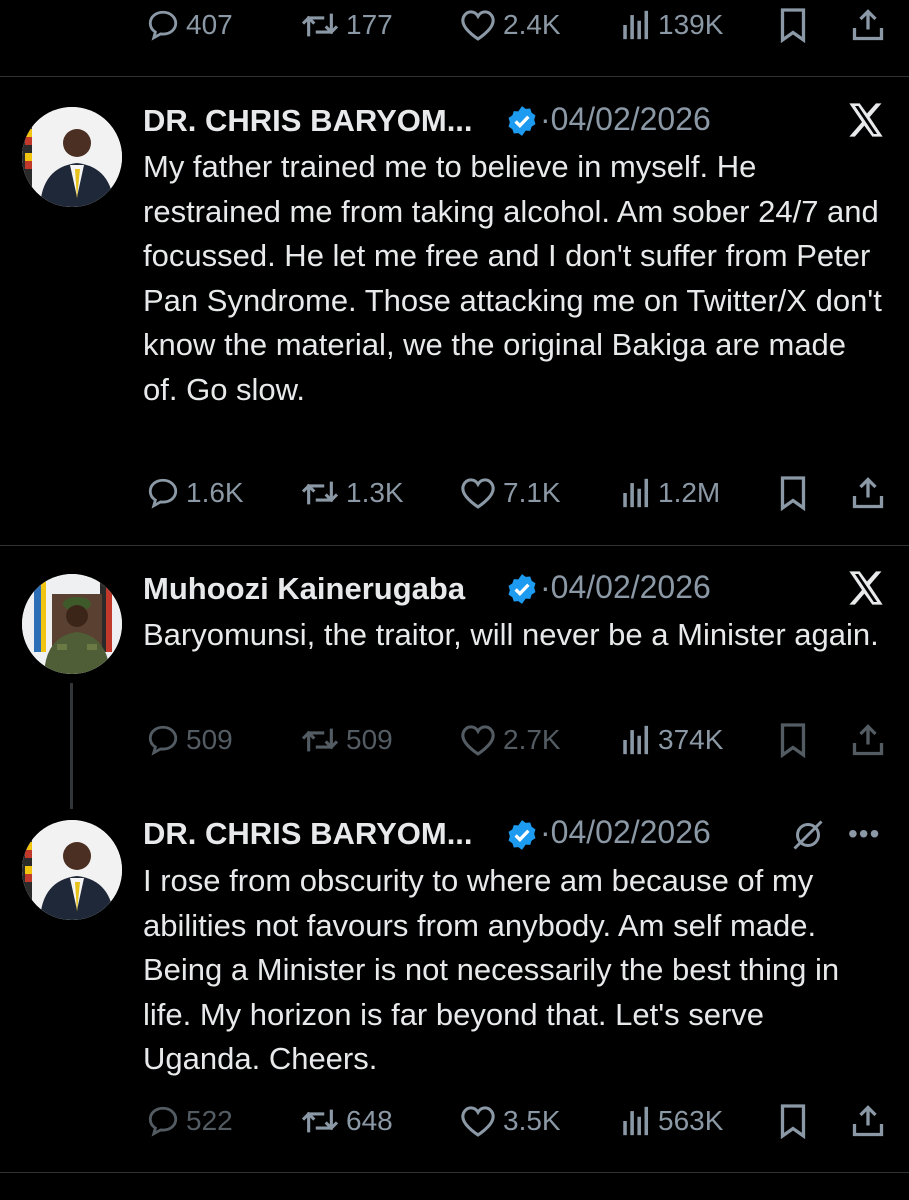 The height and width of the screenshot is (1200, 909). I want to click on reply-button: 1.6K, so click(195, 493).